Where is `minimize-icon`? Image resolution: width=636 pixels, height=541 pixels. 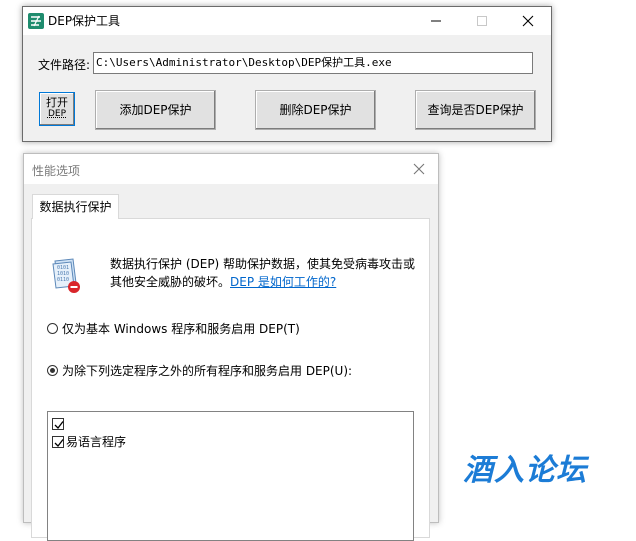 minimize-icon is located at coordinates (436, 21).